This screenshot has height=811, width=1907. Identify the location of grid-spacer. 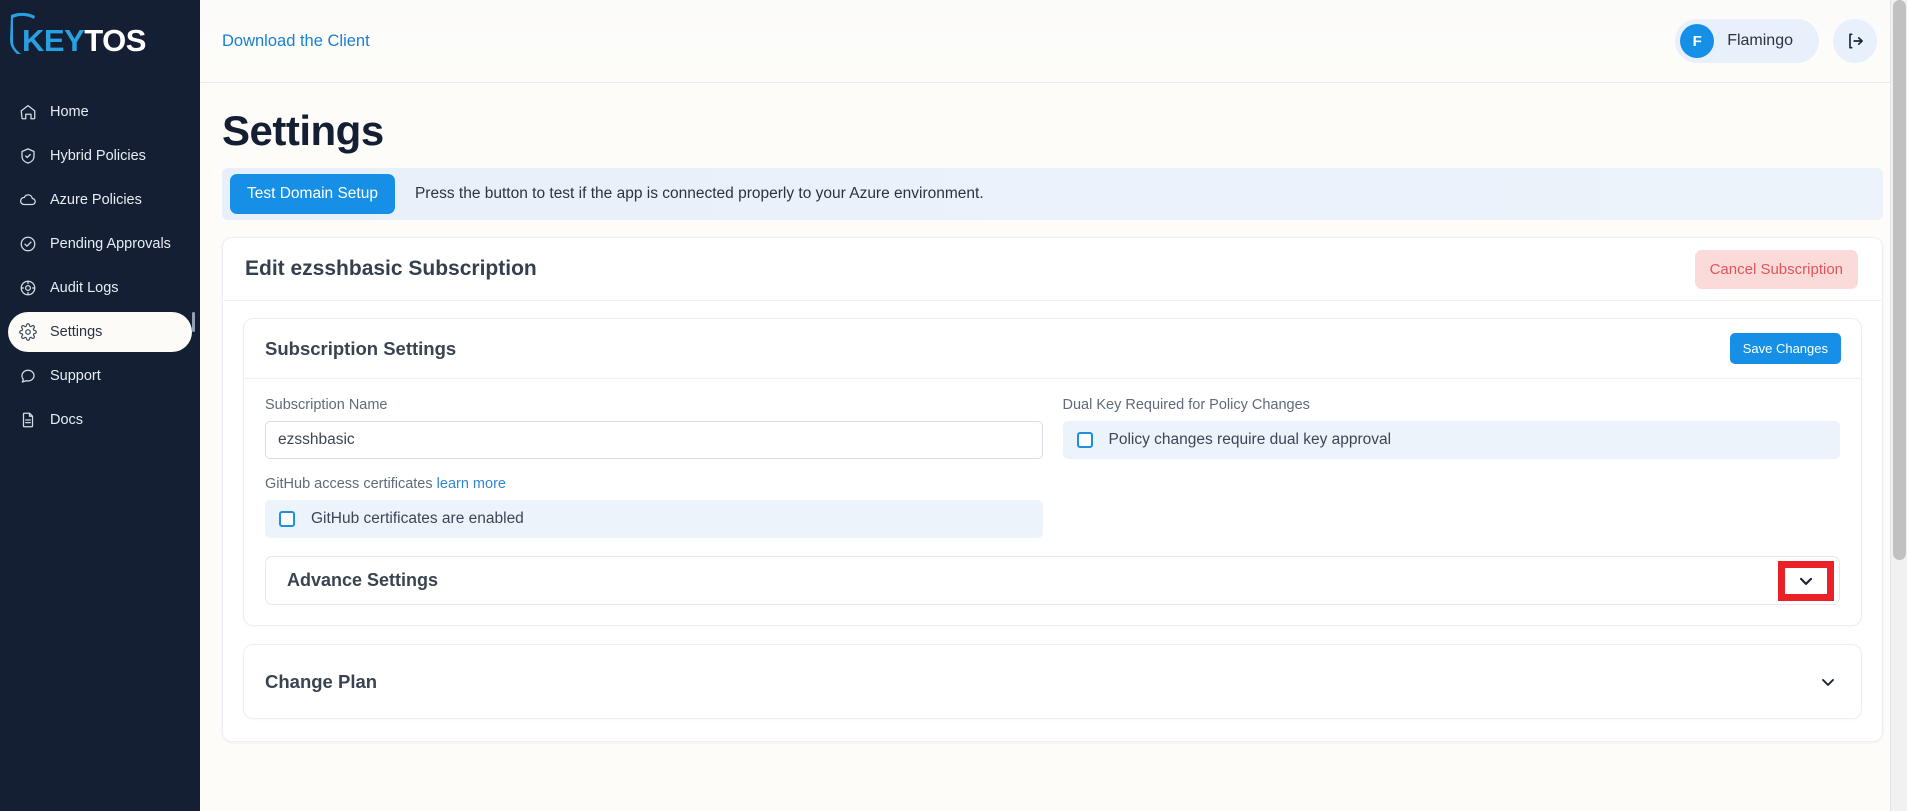
(1452, 507).